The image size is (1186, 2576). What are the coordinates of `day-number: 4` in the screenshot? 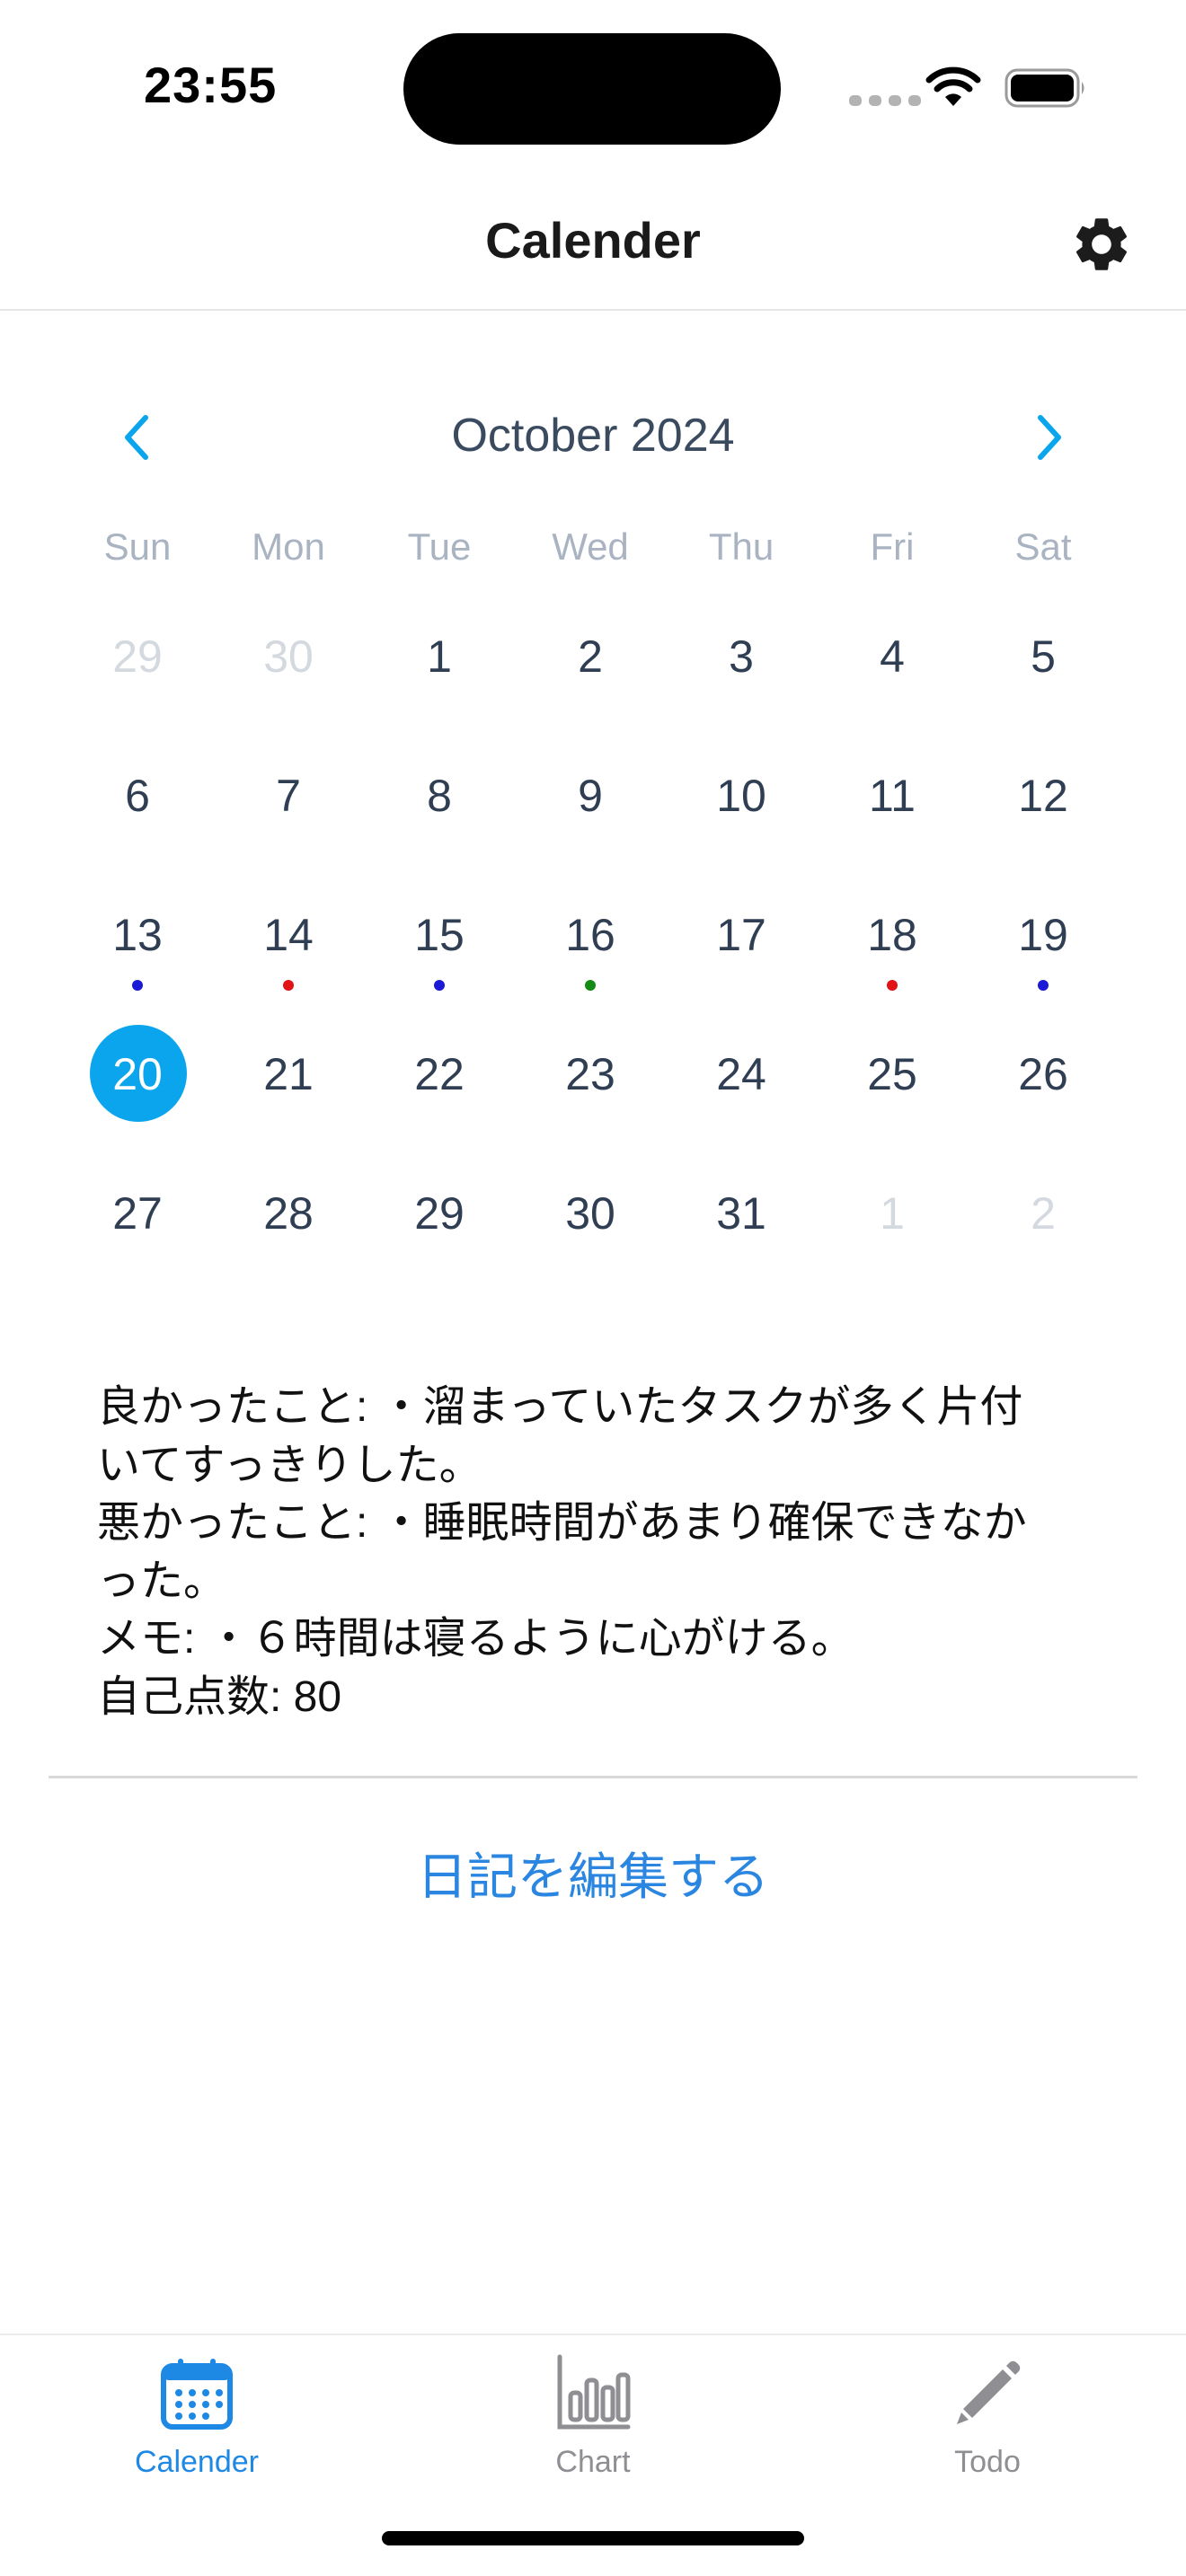 It's located at (892, 656).